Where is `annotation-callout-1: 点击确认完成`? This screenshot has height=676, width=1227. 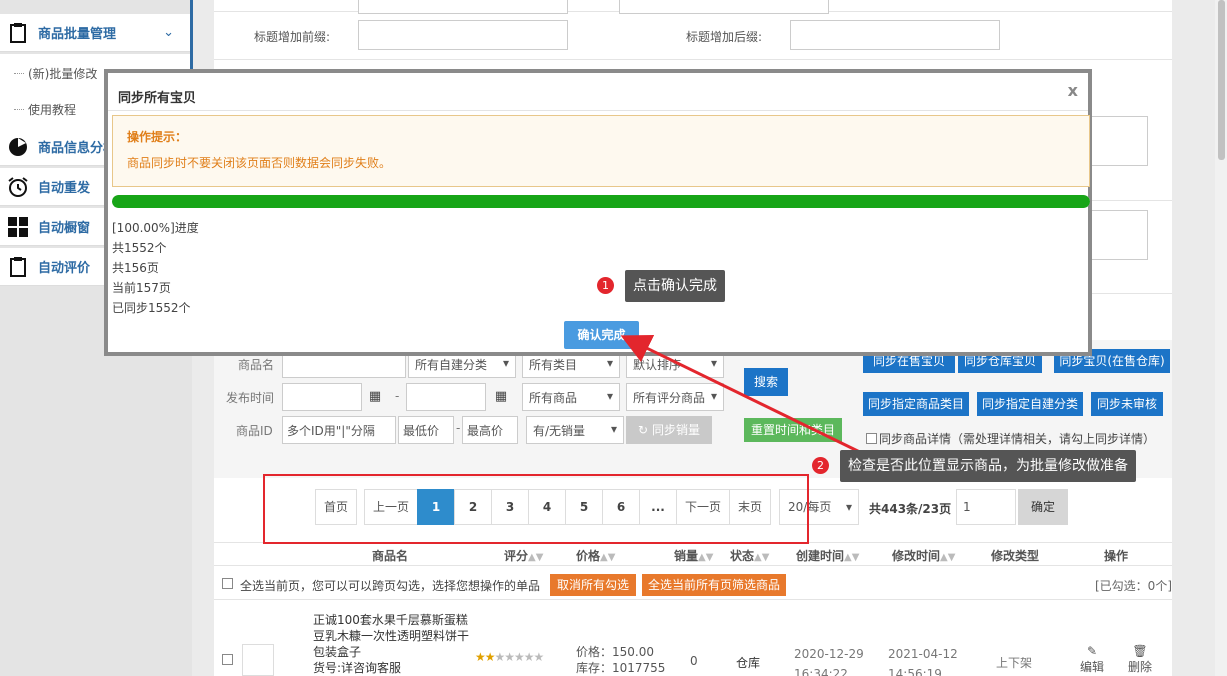
annotation-callout-1: 点击确认完成 is located at coordinates (675, 286).